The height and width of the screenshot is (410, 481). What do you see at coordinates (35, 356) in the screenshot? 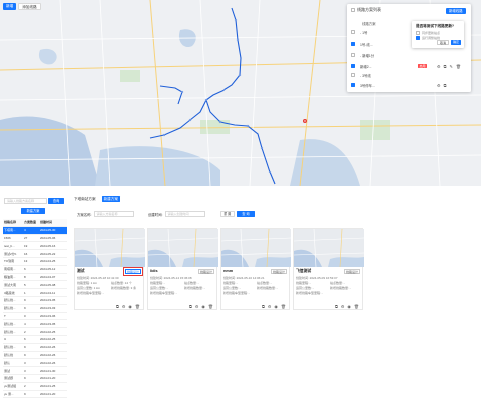
I see `table-row: 默认线 9 2024-02-26` at bounding box center [35, 356].